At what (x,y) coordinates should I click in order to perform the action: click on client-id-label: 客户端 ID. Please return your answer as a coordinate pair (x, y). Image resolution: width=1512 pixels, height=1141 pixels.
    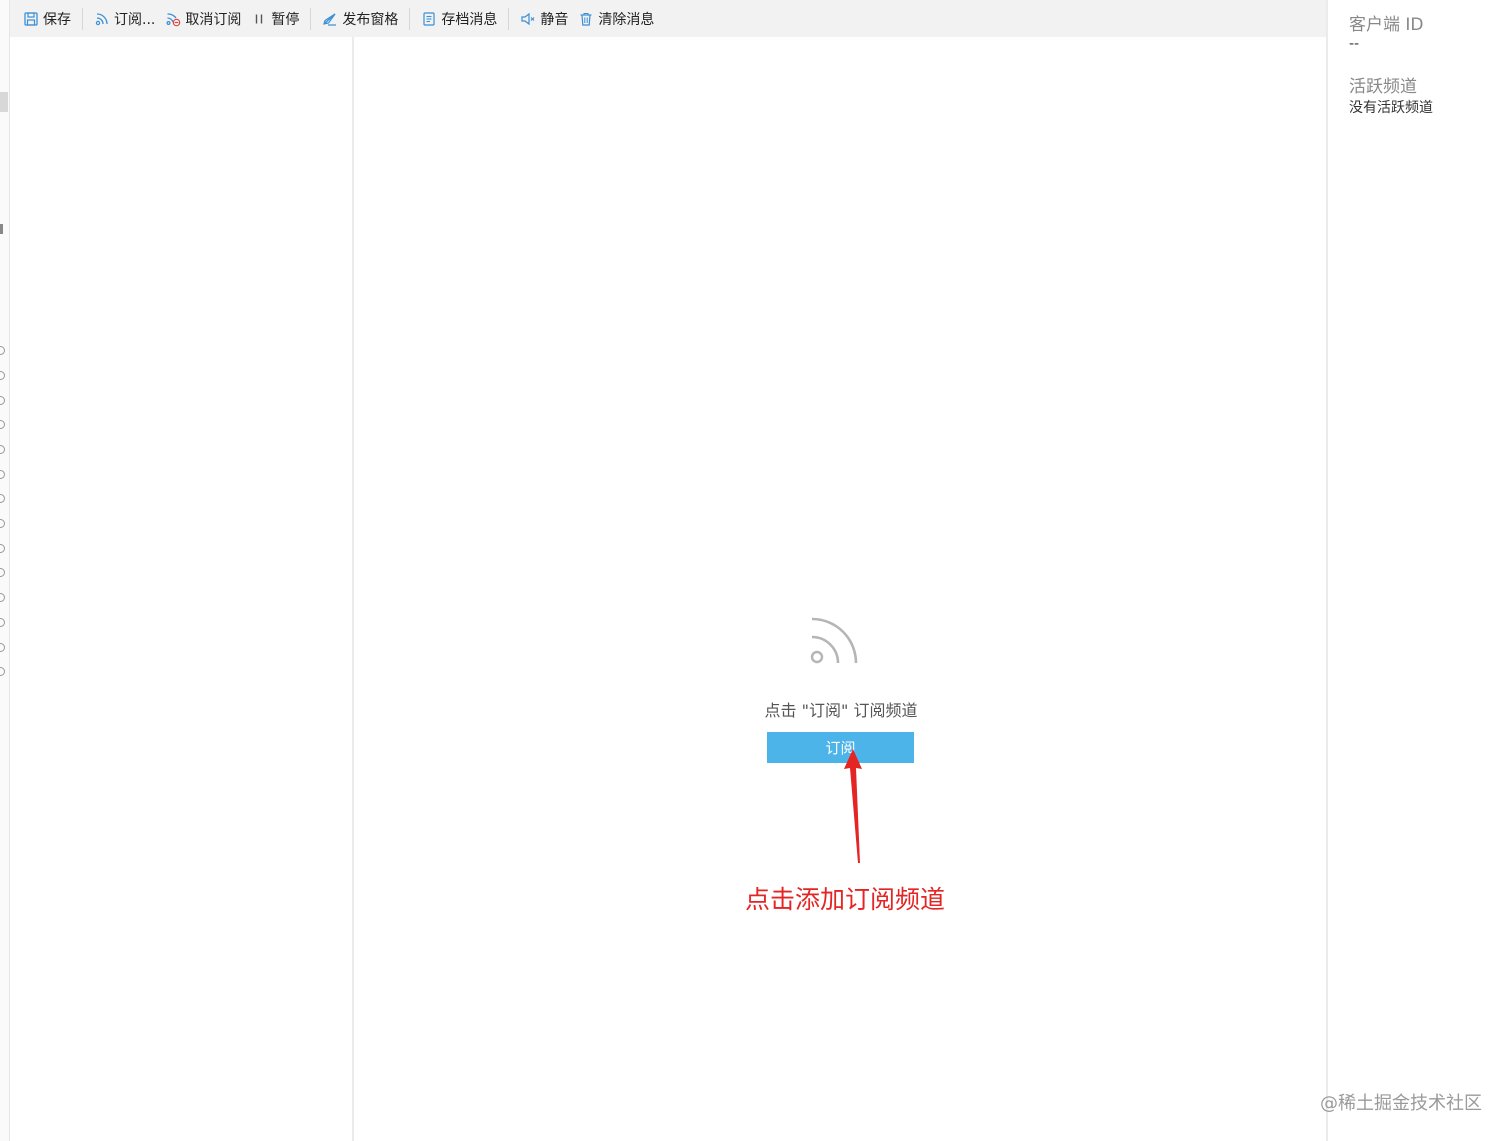
    Looking at the image, I should click on (1386, 25).